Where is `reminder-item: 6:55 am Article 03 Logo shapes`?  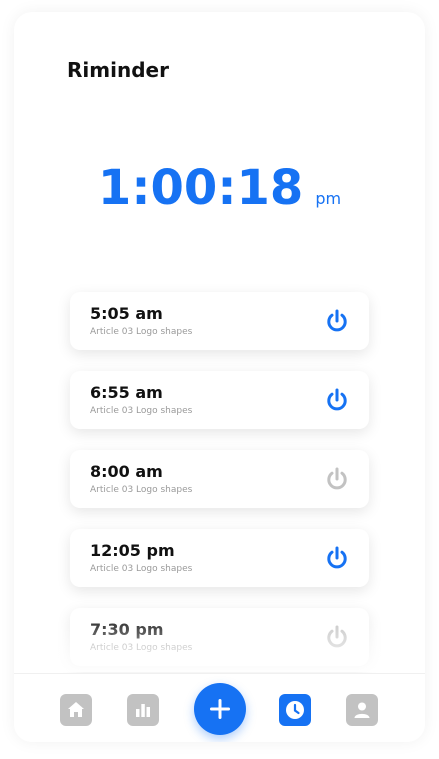
reminder-item: 6:55 am Article 03 Logo shapes is located at coordinates (219, 400).